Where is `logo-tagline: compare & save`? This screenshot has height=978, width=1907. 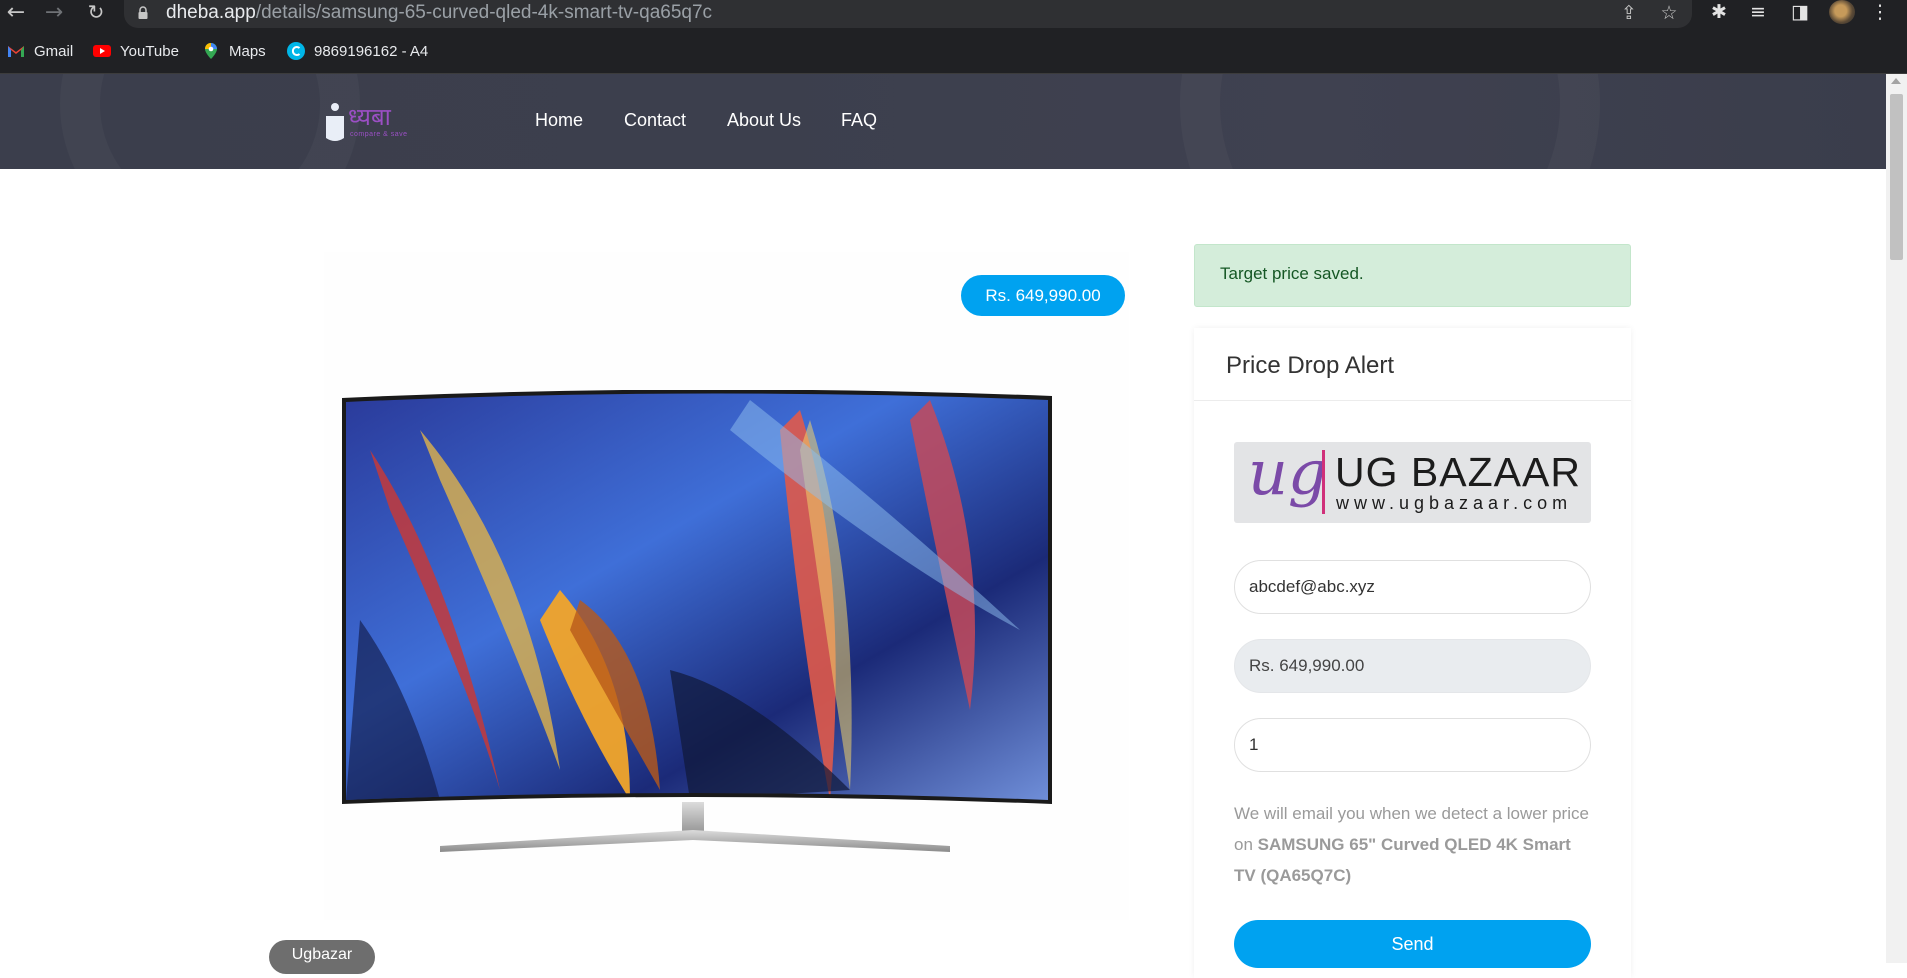 logo-tagline: compare & save is located at coordinates (379, 134).